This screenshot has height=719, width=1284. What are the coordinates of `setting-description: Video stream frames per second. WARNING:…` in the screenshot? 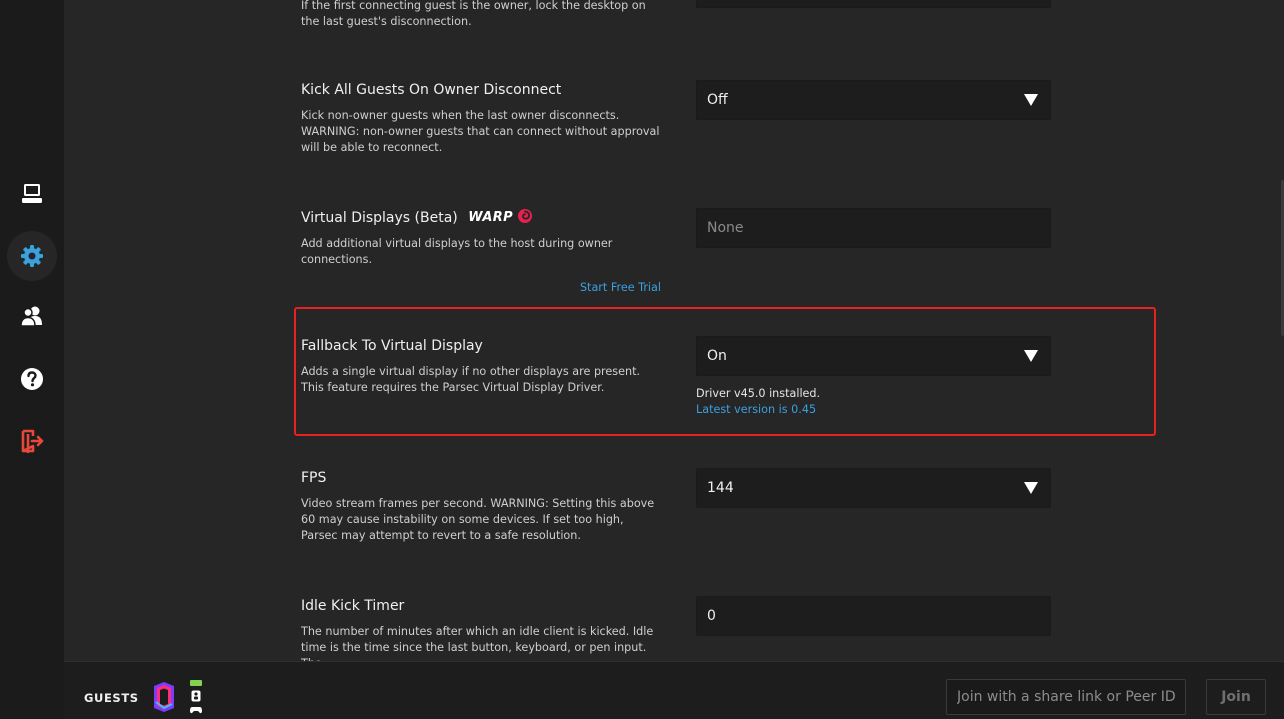 It's located at (478, 519).